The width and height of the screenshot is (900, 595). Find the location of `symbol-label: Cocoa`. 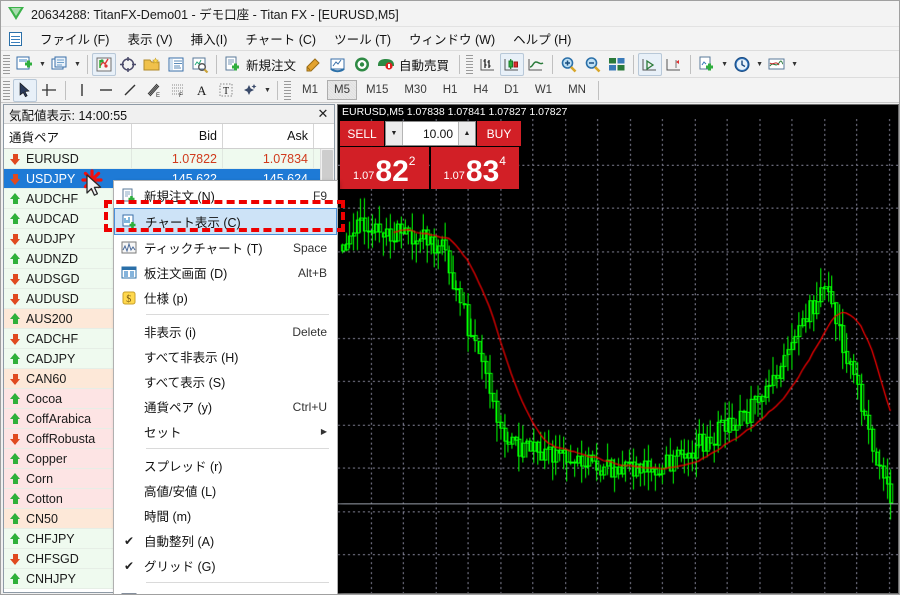

symbol-label: Cocoa is located at coordinates (44, 398).